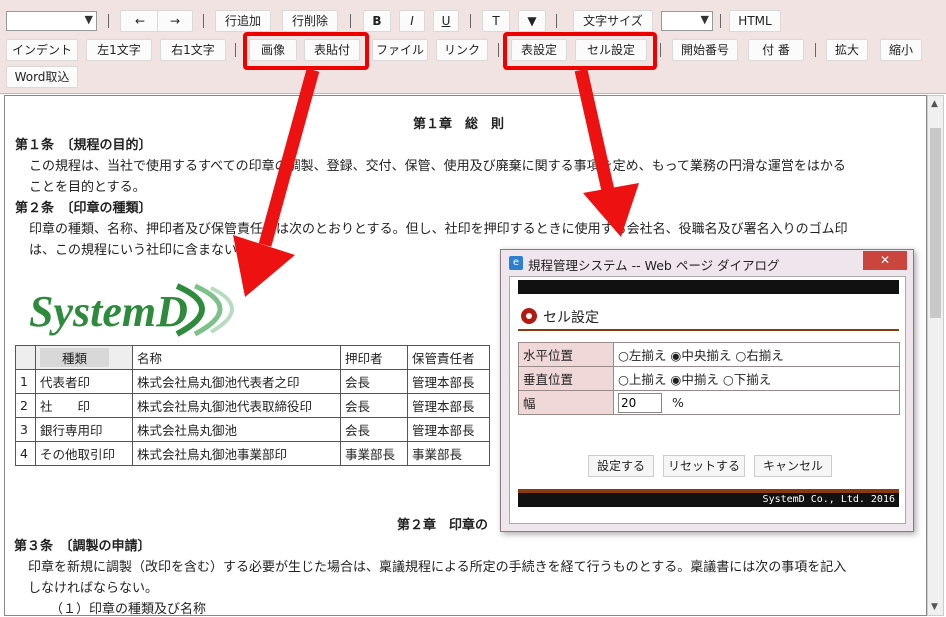  What do you see at coordinates (793, 466) in the screenshot?
I see `cancel-button: キャンセル` at bounding box center [793, 466].